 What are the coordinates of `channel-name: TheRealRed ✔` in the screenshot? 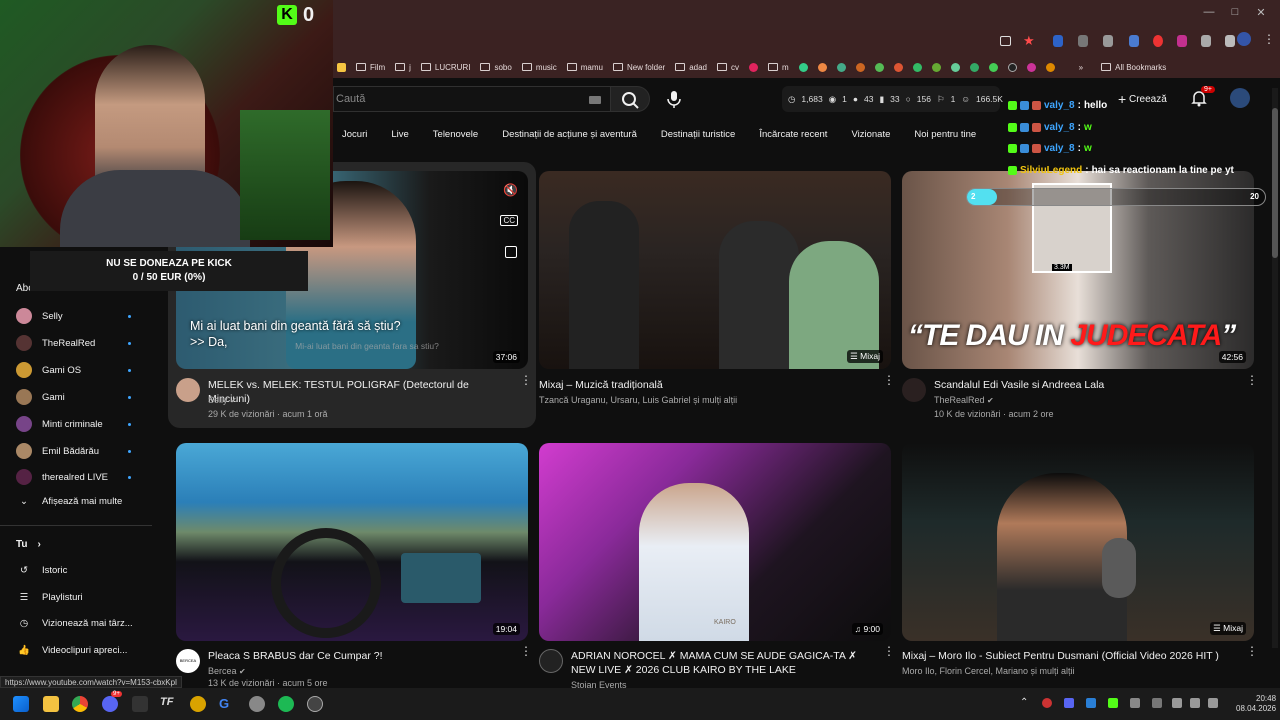 It's located at (964, 400).